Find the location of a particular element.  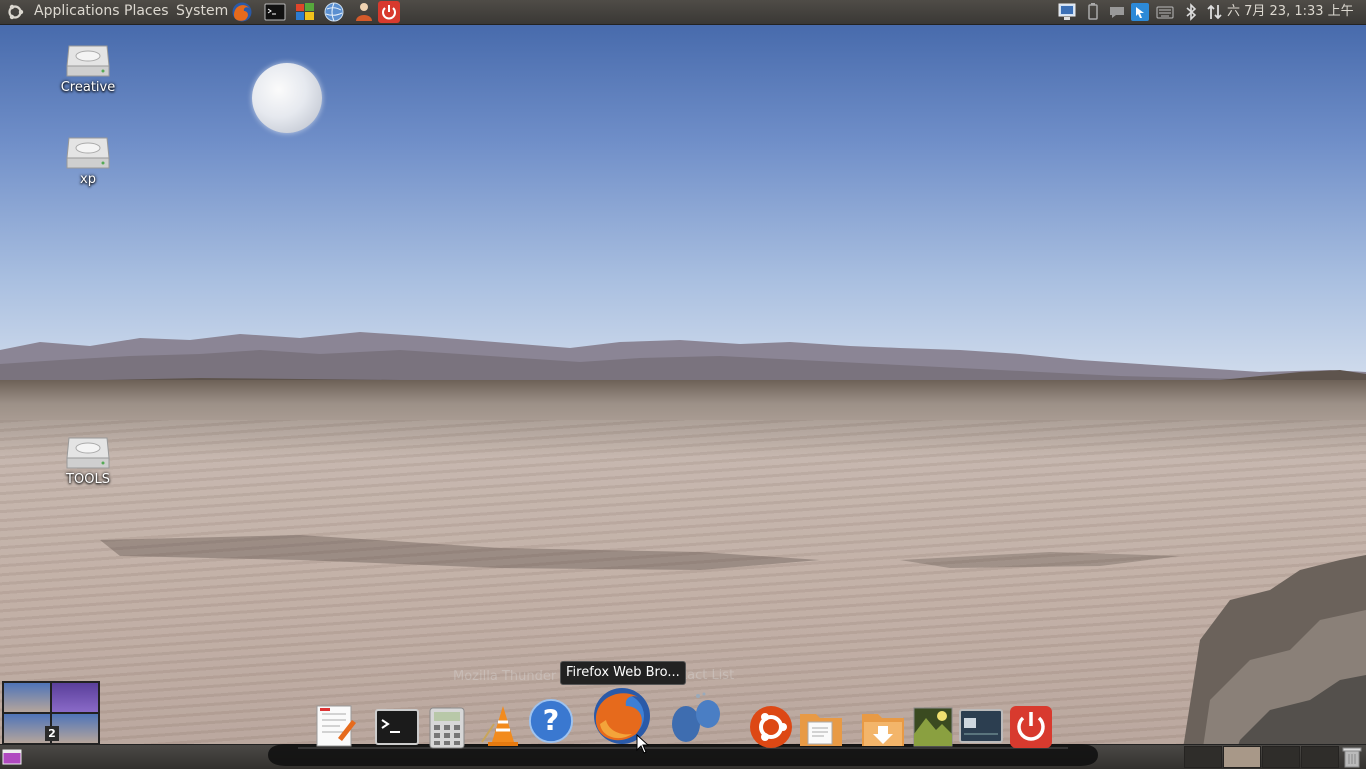

ubuntu-software-icon is located at coordinates (771, 727).